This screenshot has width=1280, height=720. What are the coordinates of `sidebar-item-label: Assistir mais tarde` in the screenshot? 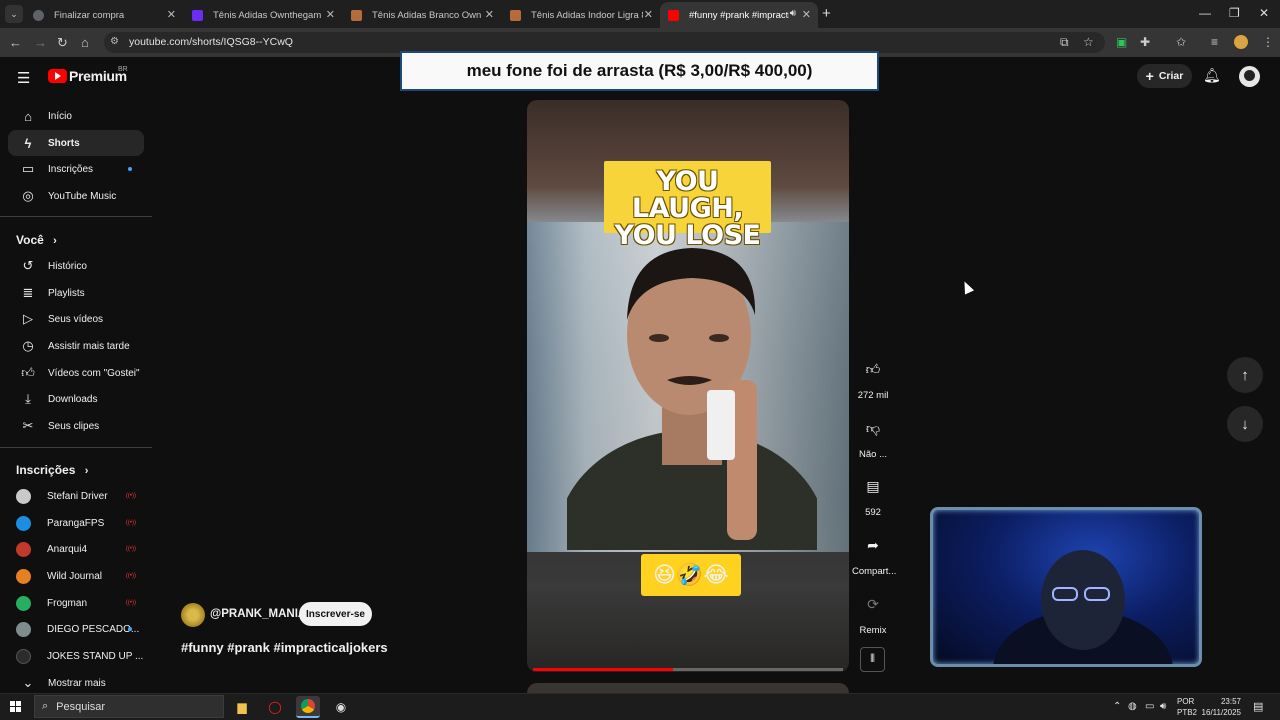 It's located at (89, 346).